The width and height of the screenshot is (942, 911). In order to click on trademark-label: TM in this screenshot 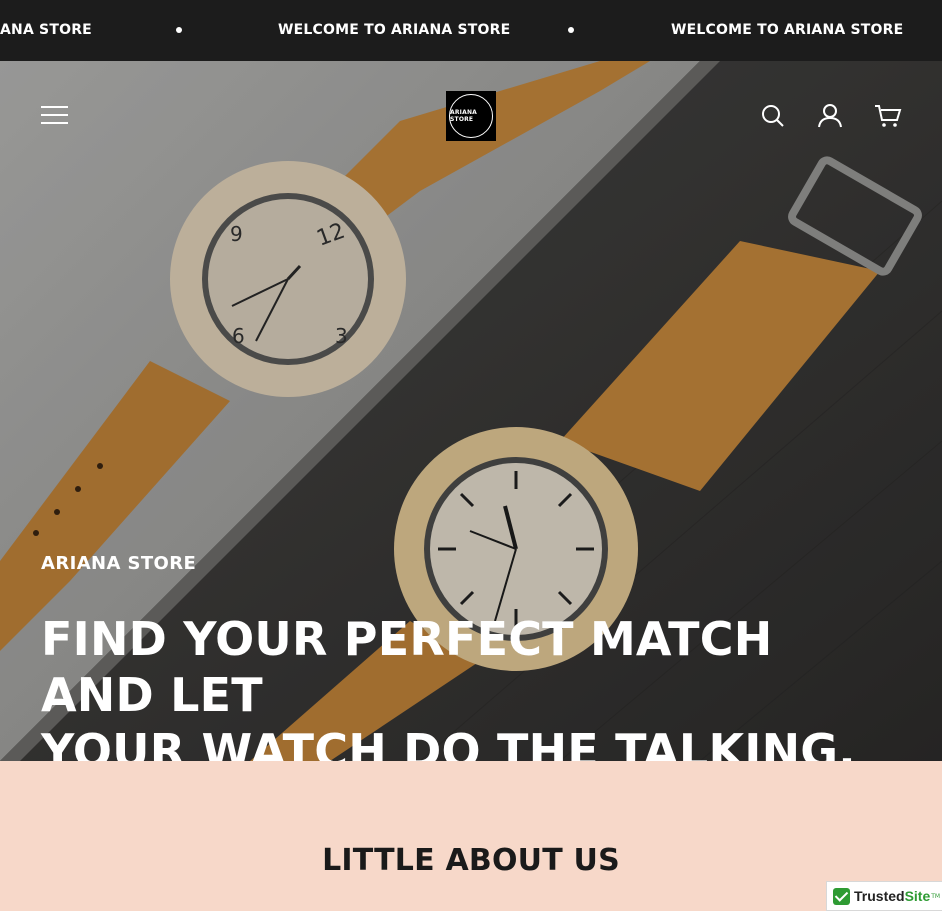, I will do `click(936, 896)`.